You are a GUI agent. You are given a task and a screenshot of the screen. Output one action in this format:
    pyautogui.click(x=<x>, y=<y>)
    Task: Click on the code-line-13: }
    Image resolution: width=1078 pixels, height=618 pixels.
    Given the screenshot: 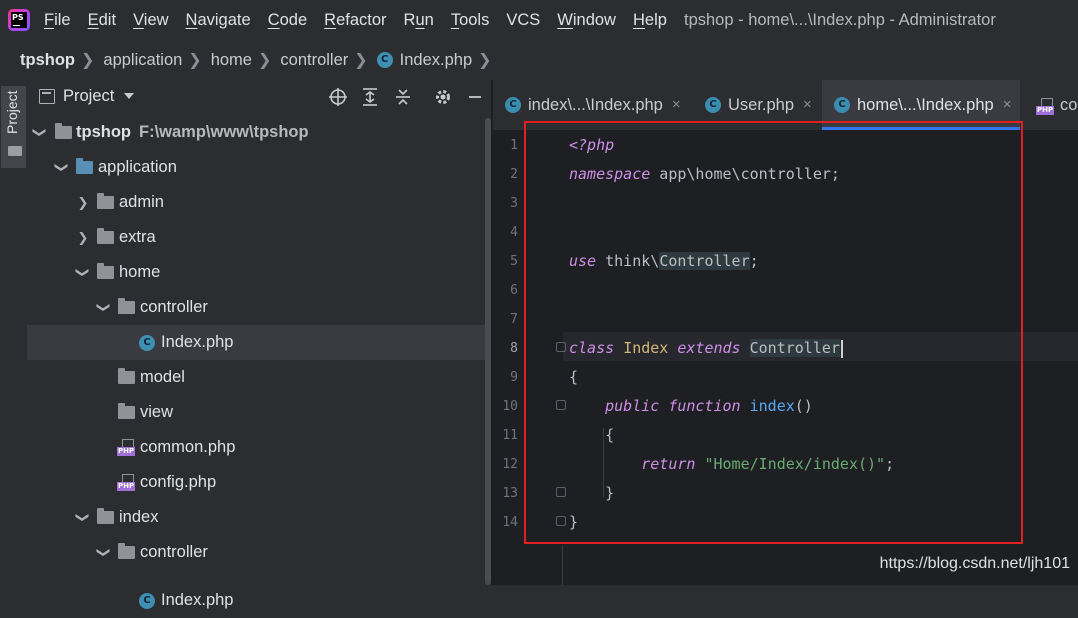 What is the action you would take?
    pyautogui.click(x=610, y=493)
    